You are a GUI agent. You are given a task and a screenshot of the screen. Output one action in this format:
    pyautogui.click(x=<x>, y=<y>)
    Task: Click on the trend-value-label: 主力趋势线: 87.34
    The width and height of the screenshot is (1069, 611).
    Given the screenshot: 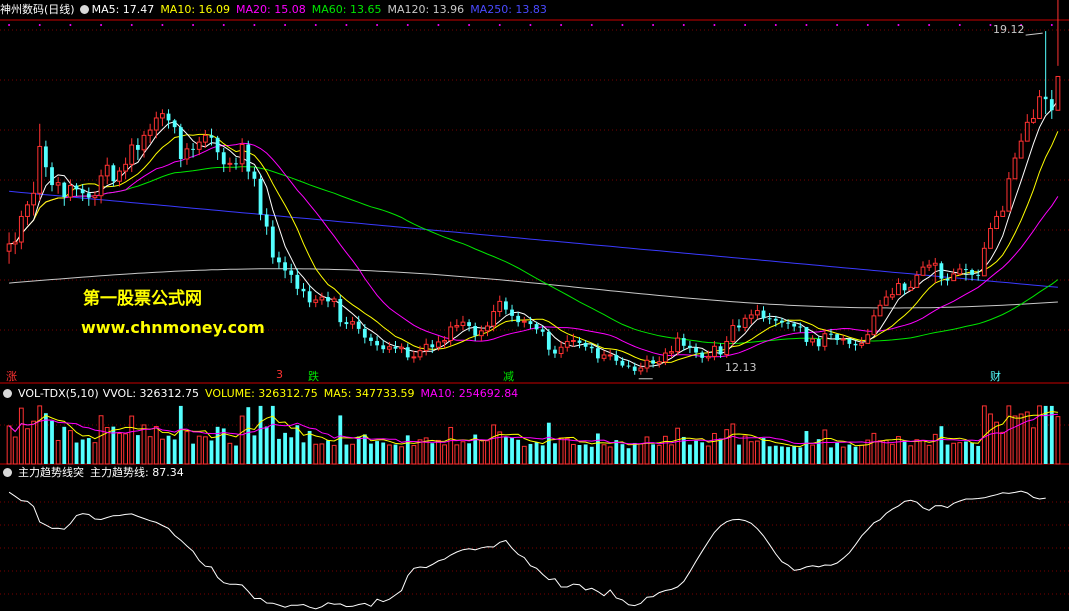 What is the action you would take?
    pyautogui.click(x=137, y=472)
    